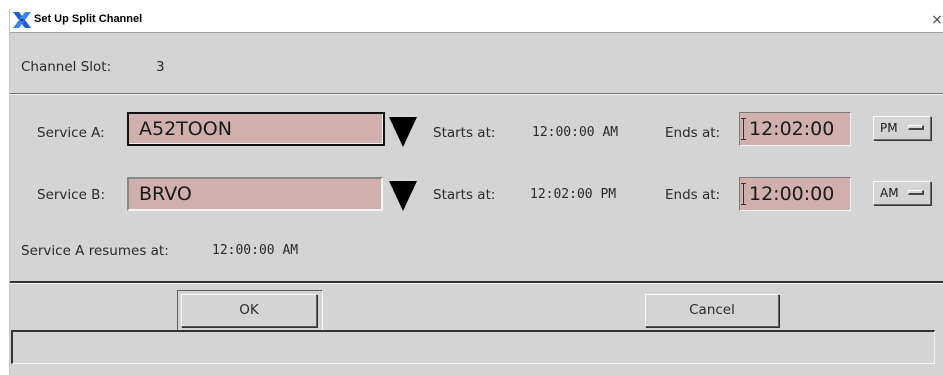  I want to click on service-b-ampm-menu: AM, so click(902, 193).